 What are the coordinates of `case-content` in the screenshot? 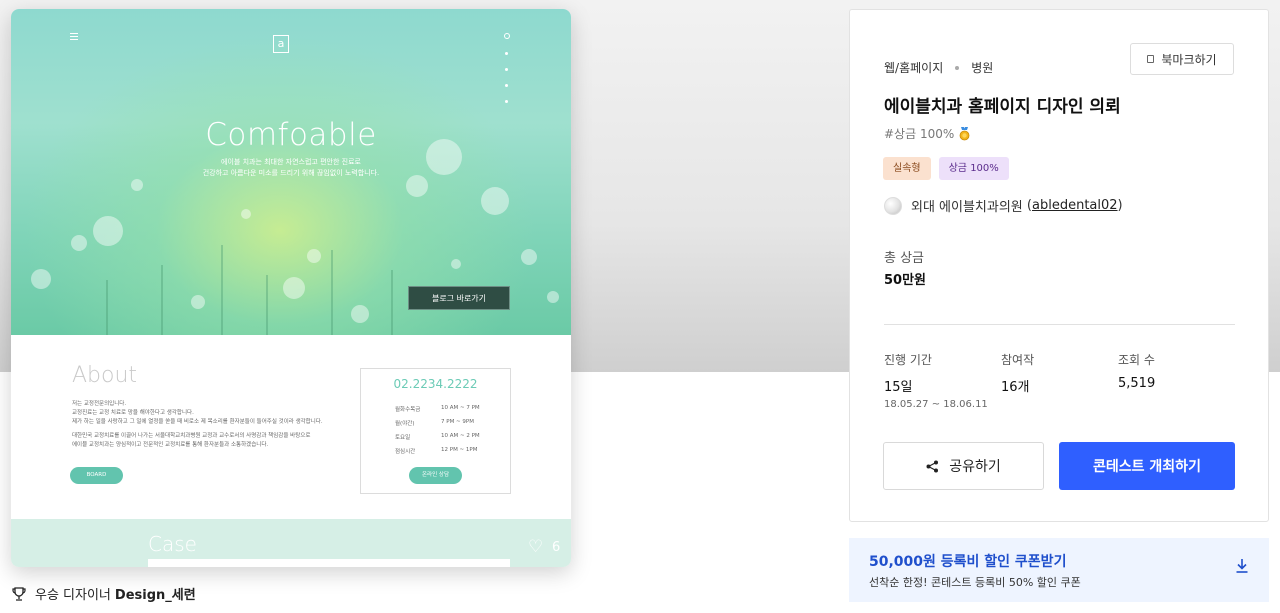 It's located at (329, 563).